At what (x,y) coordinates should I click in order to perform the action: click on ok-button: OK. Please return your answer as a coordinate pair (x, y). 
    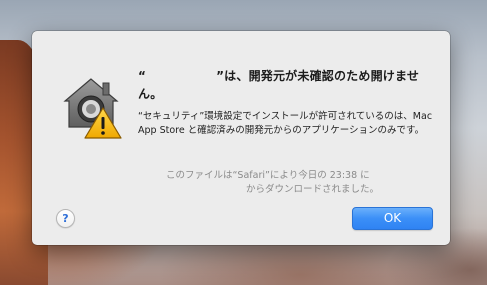
    Looking at the image, I should click on (392, 218).